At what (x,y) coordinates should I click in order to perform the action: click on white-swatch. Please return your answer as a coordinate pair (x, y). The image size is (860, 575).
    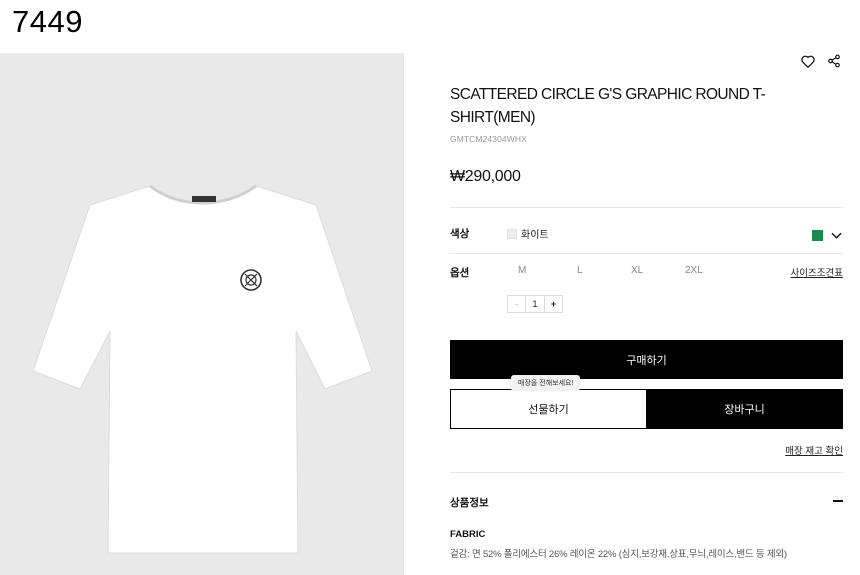
    Looking at the image, I should click on (512, 233).